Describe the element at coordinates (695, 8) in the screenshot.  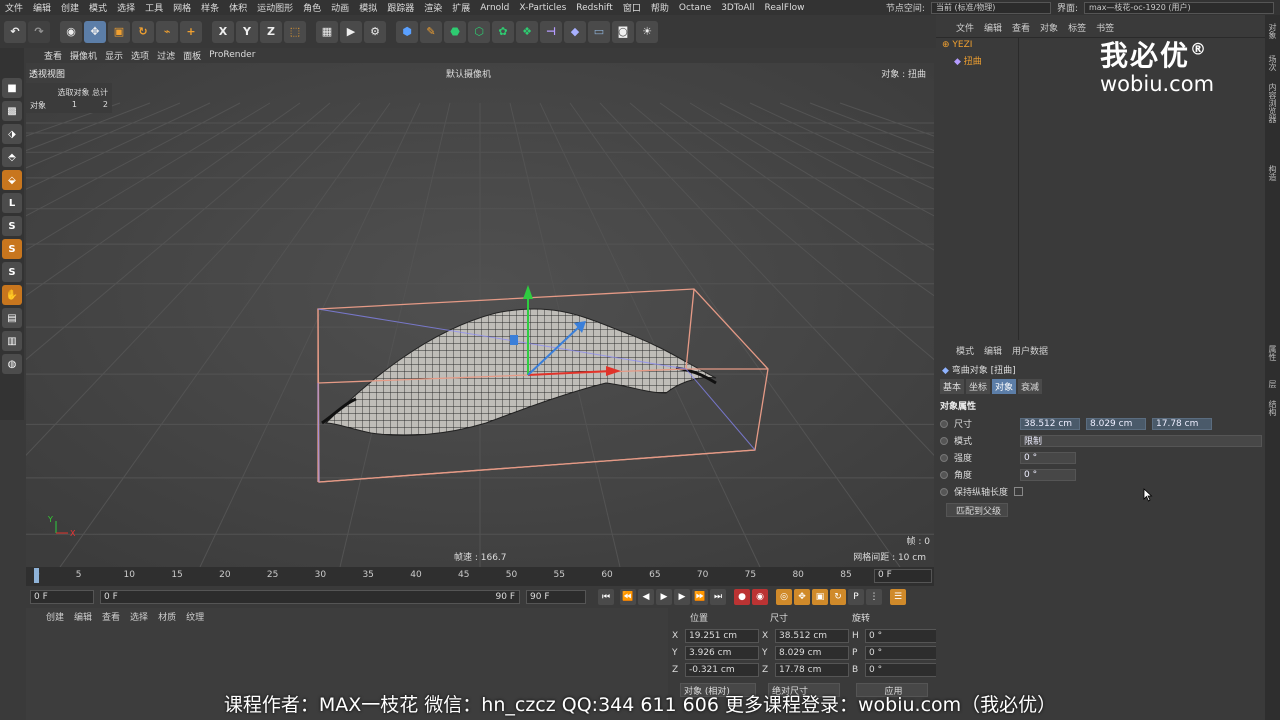
I see `menu-item: Octane` at that location.